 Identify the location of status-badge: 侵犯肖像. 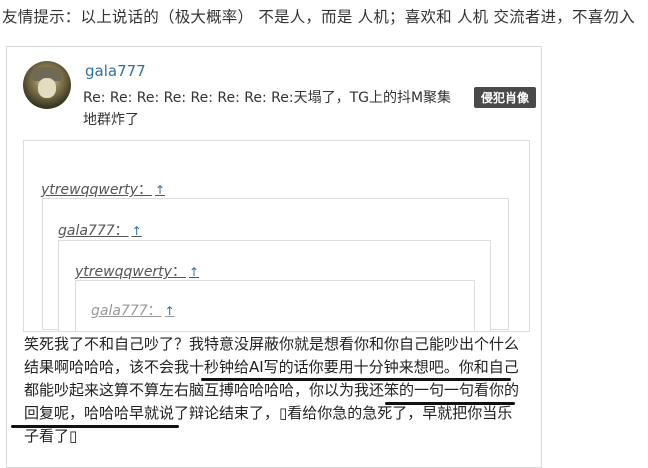
(505, 97).